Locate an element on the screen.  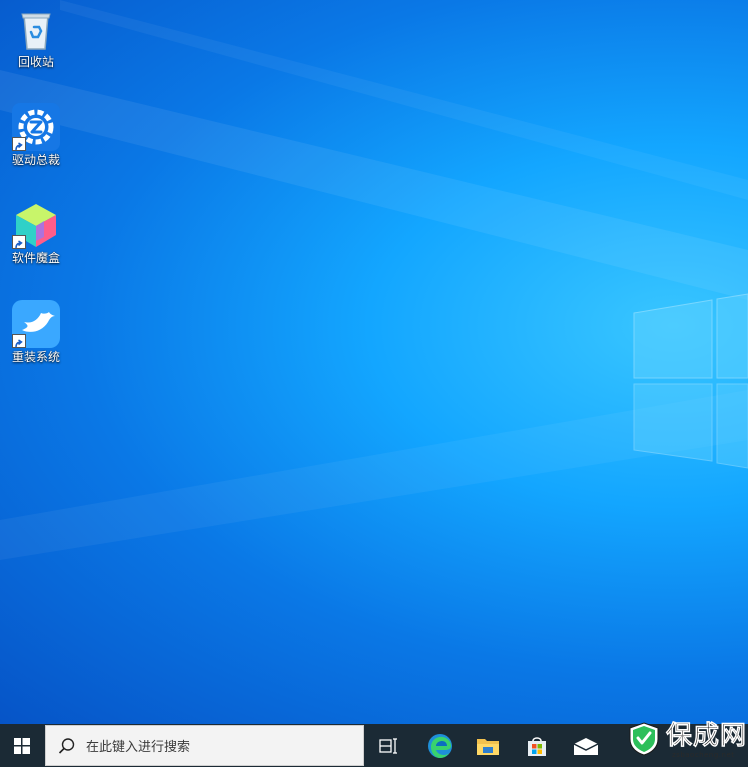
edge-button is located at coordinates (440, 745).